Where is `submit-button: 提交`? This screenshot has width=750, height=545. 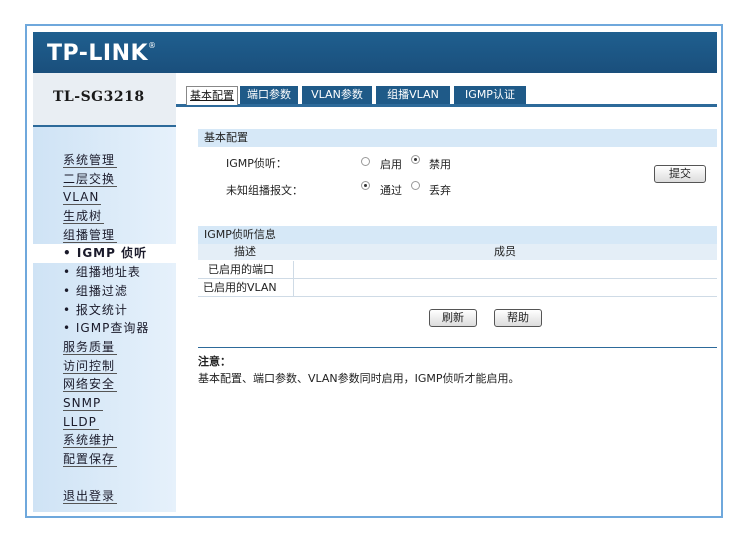
submit-button: 提交 is located at coordinates (680, 174).